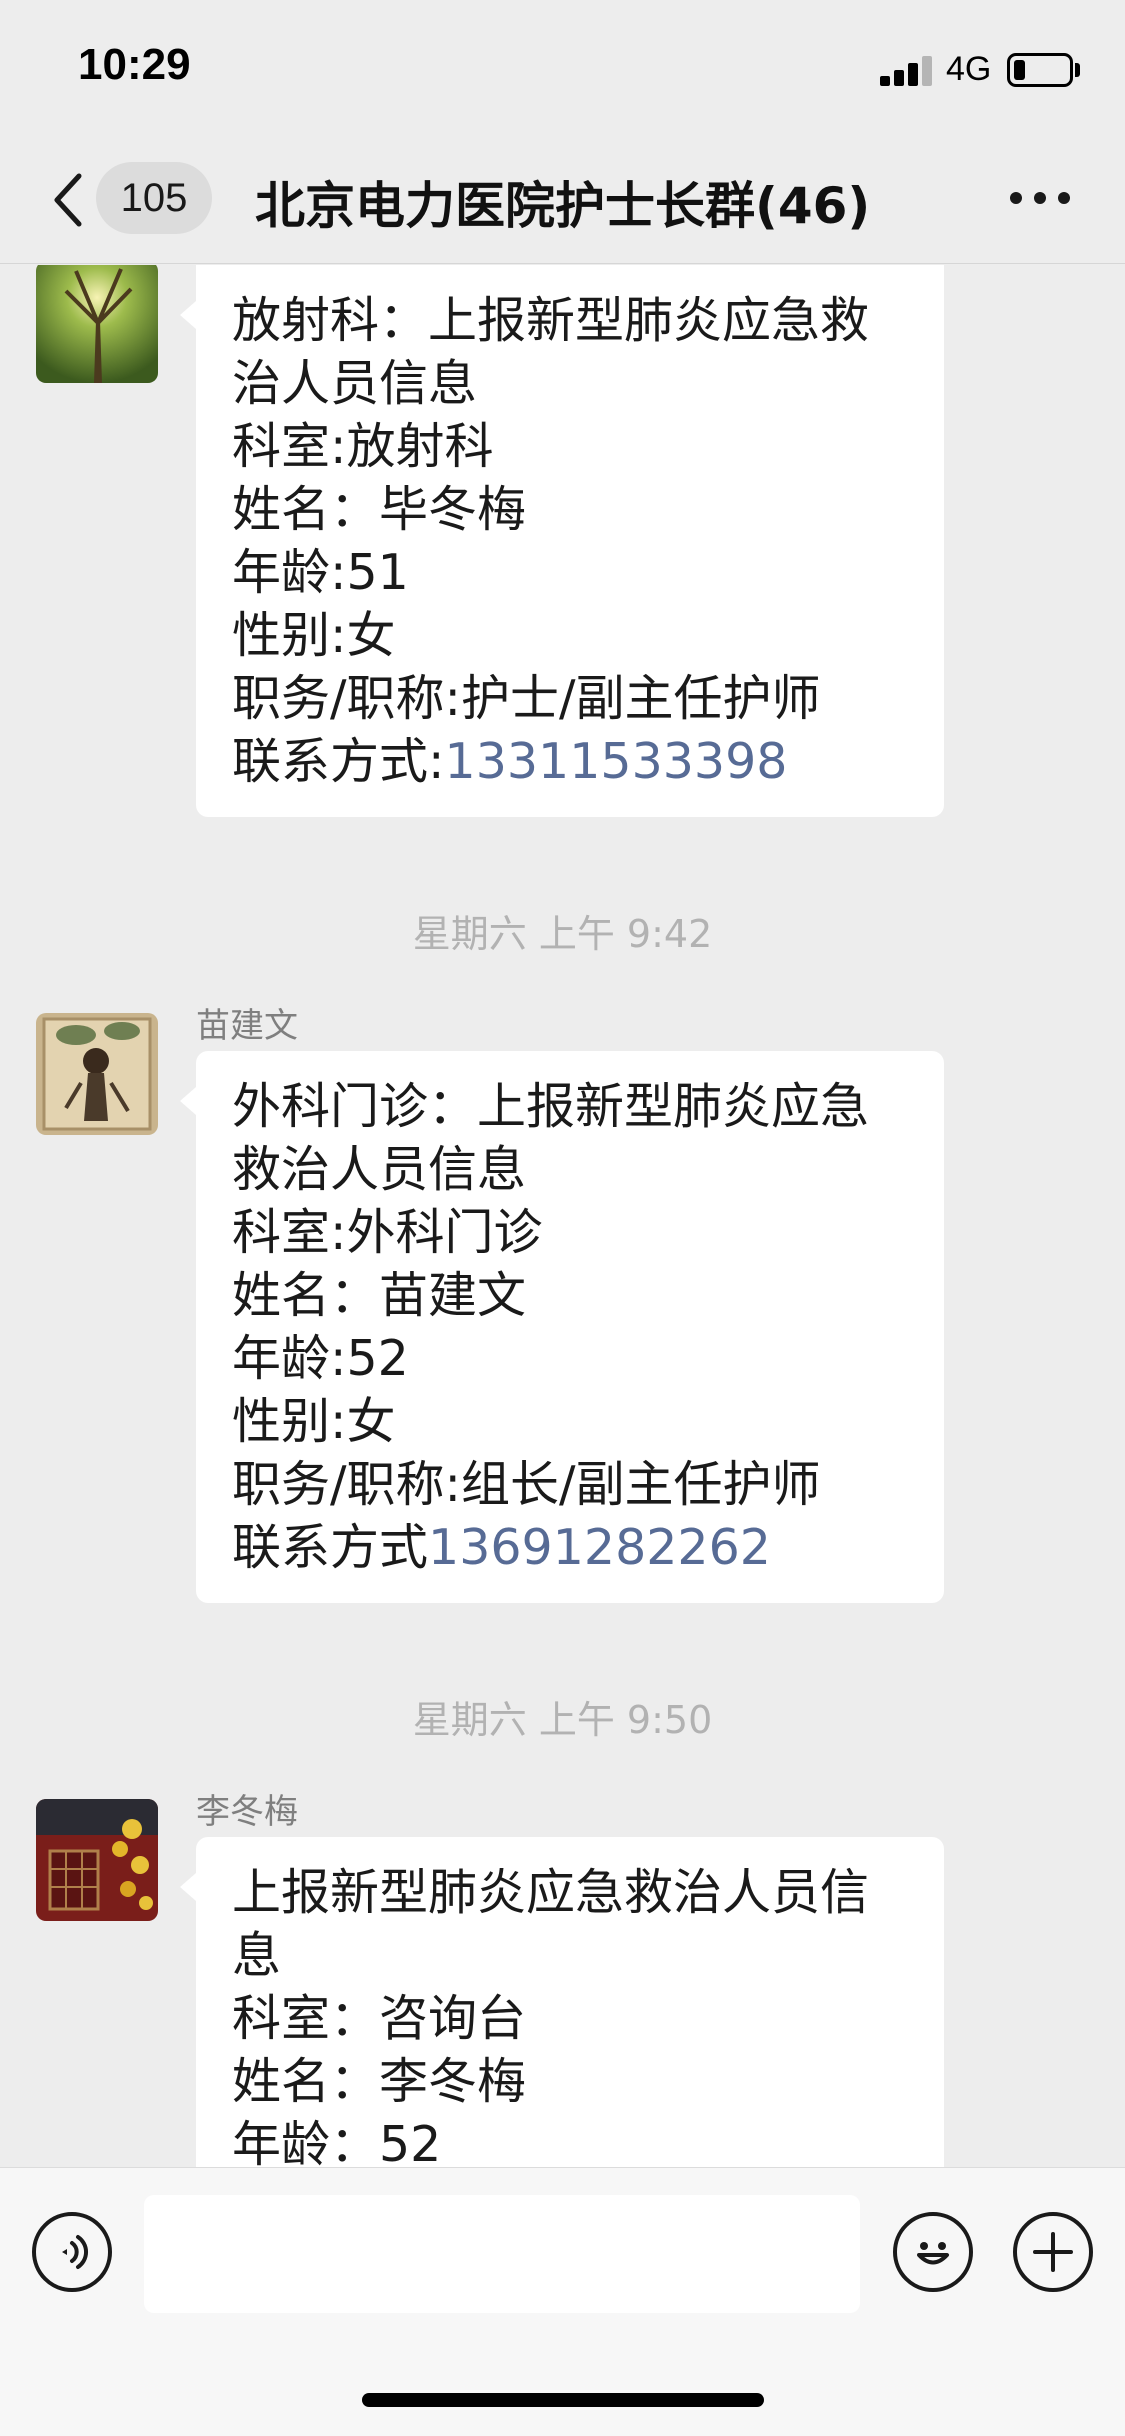  What do you see at coordinates (562, 66) in the screenshot?
I see `status-bar: 10:29 4G` at bounding box center [562, 66].